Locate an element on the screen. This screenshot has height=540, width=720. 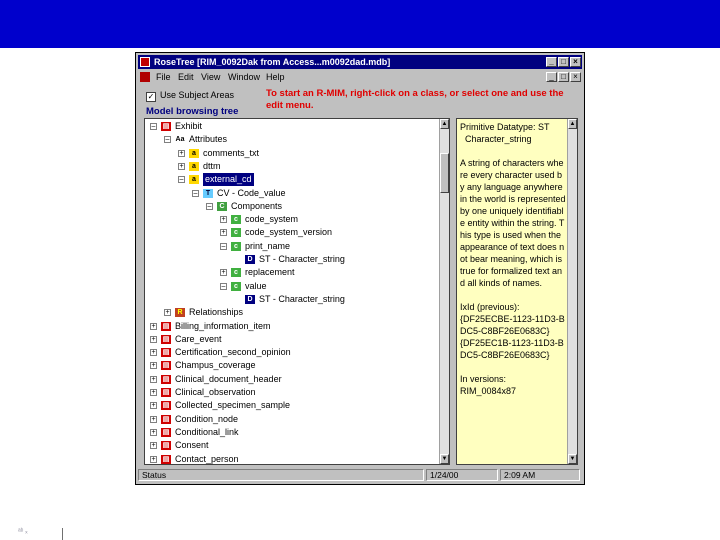
tree-node-label: dttm is located at coordinates (212, 166).